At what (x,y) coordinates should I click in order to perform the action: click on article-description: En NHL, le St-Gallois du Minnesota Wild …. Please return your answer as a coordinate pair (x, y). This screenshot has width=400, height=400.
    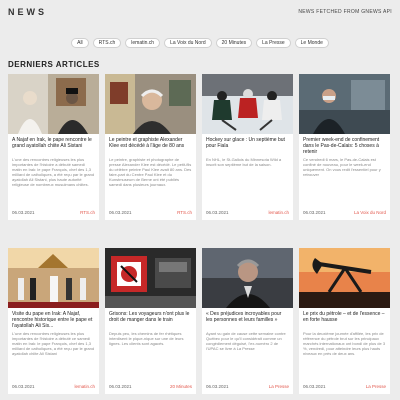
    Looking at the image, I should click on (244, 162).